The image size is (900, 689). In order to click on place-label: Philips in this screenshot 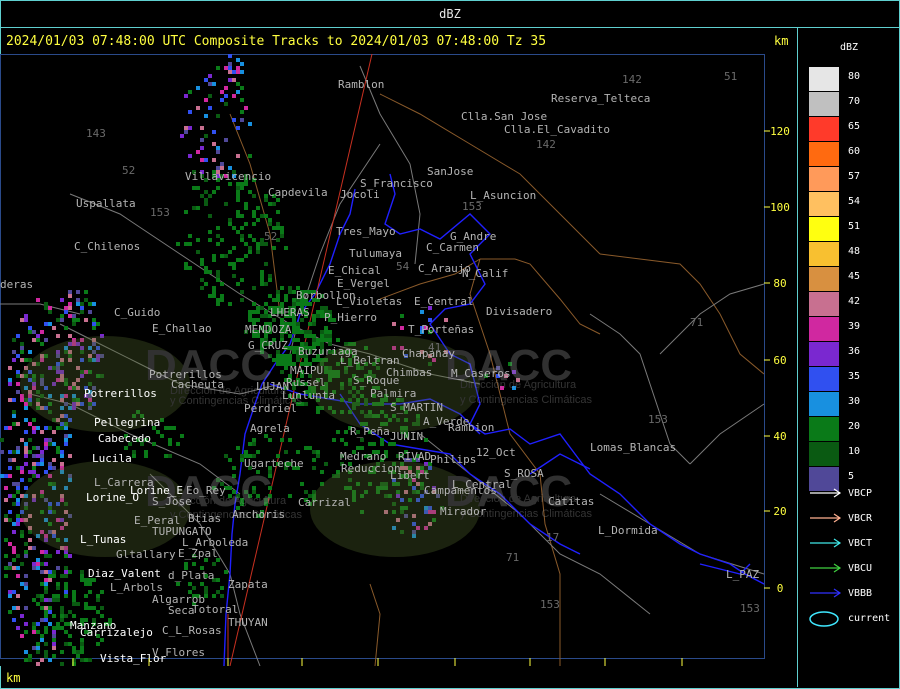, I will do `click(453, 459)`.